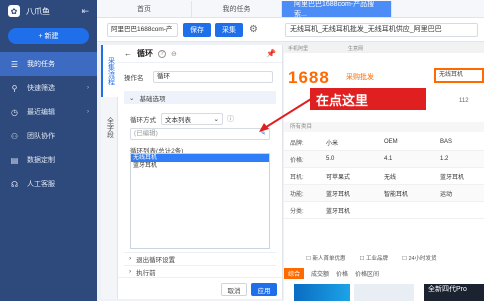 The height and width of the screenshot is (301, 484). Describe the element at coordinates (325, 258) in the screenshot. I see `filter-checkbox: ☐ 新人首单优惠` at that location.